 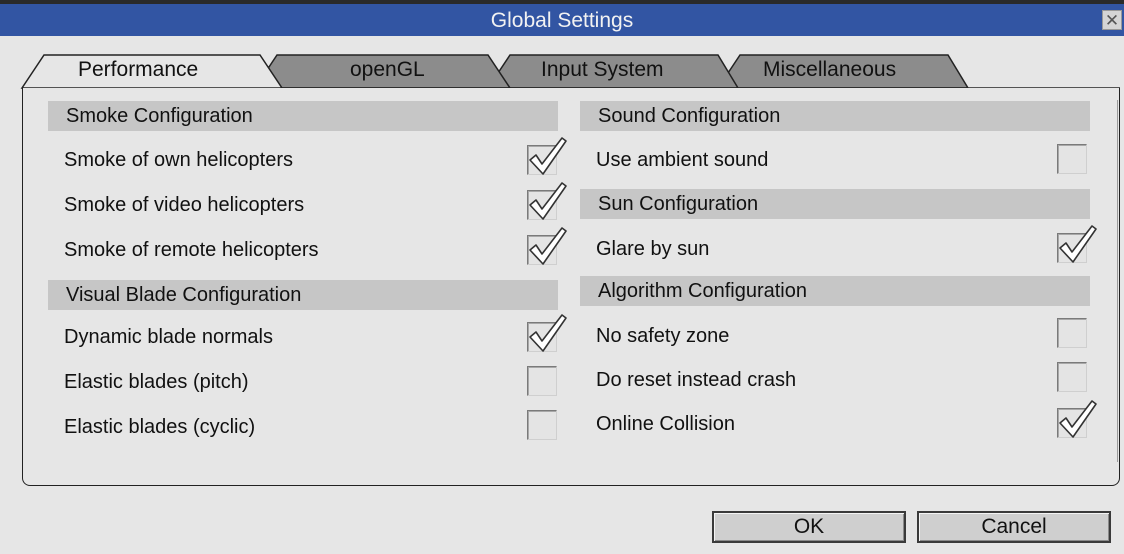 I want to click on visual-blade-configuration-header: Visual Blade Configuration, so click(x=303, y=295).